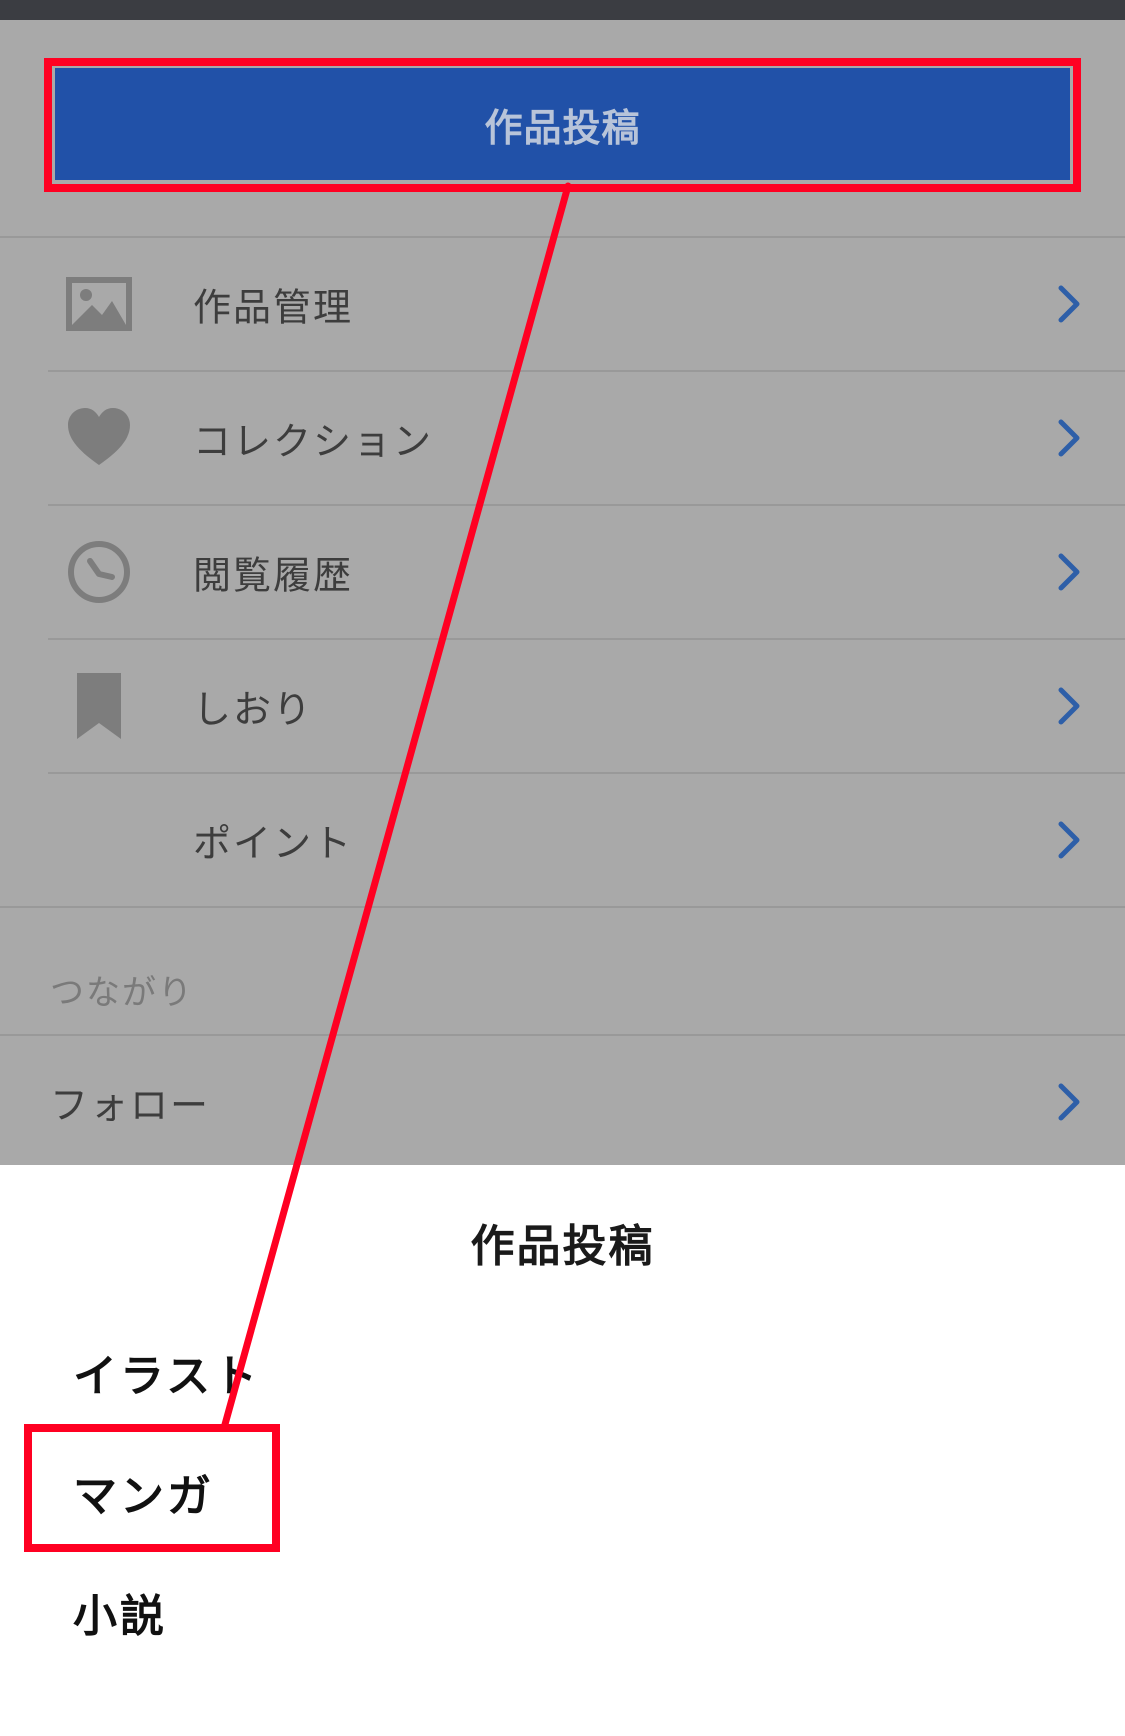 The width and height of the screenshot is (1125, 1736). I want to click on menu-item-work-management: 作品管理, so click(562, 304).